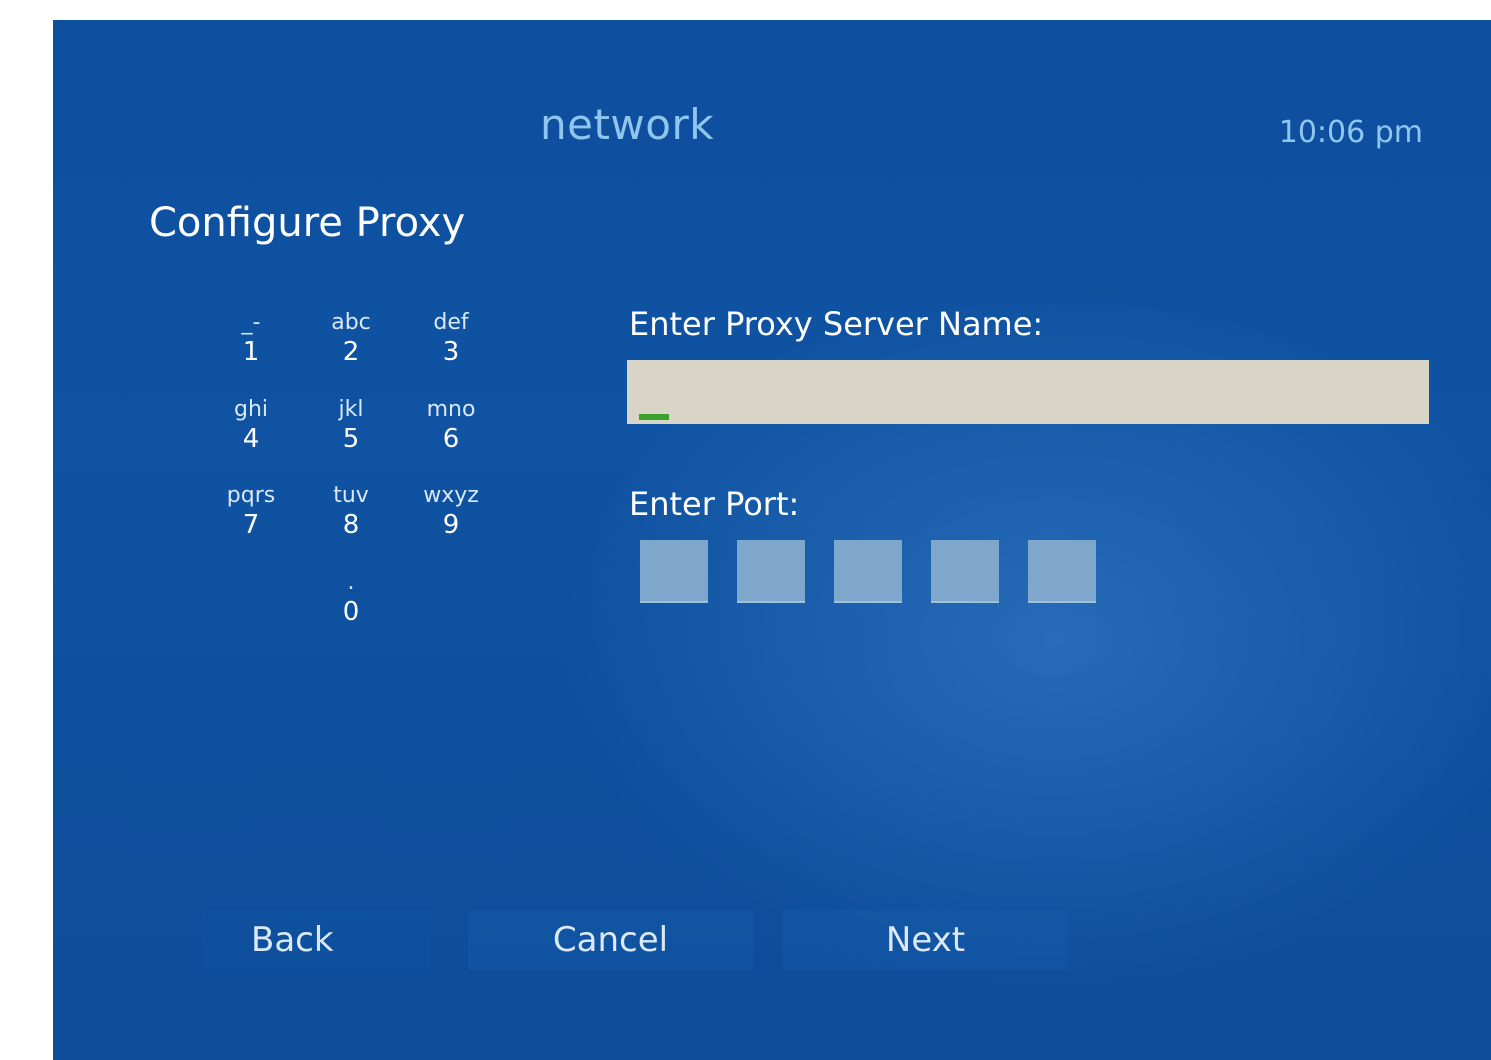 This screenshot has height=1060, width=1491. Describe the element at coordinates (351, 495) in the screenshot. I see `keypad-key-letters: tuv` at that location.